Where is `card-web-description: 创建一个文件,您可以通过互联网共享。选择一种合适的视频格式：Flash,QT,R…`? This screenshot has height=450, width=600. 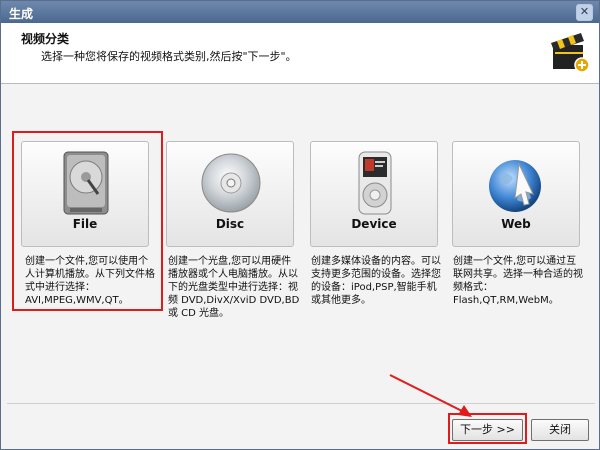 card-web-description: 创建一个文件,您可以通过互联网共享。选择一种合适的视频格式：Flash,QT,R… is located at coordinates (518, 281).